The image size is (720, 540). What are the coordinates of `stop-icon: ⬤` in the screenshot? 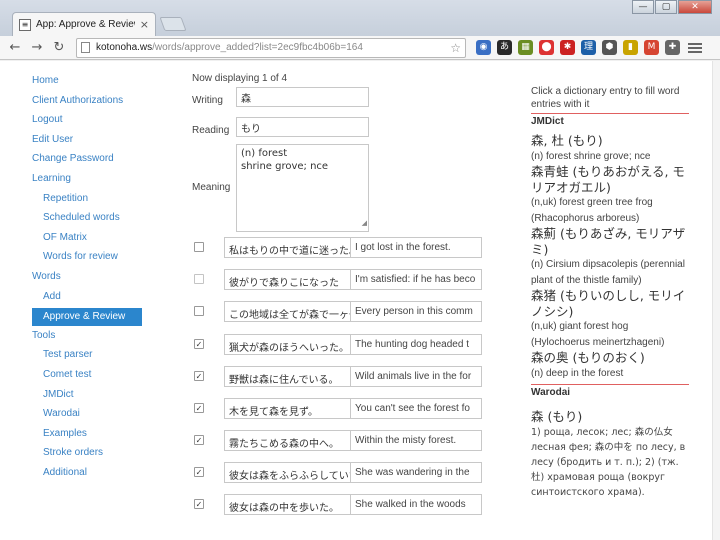 It's located at (546, 47).